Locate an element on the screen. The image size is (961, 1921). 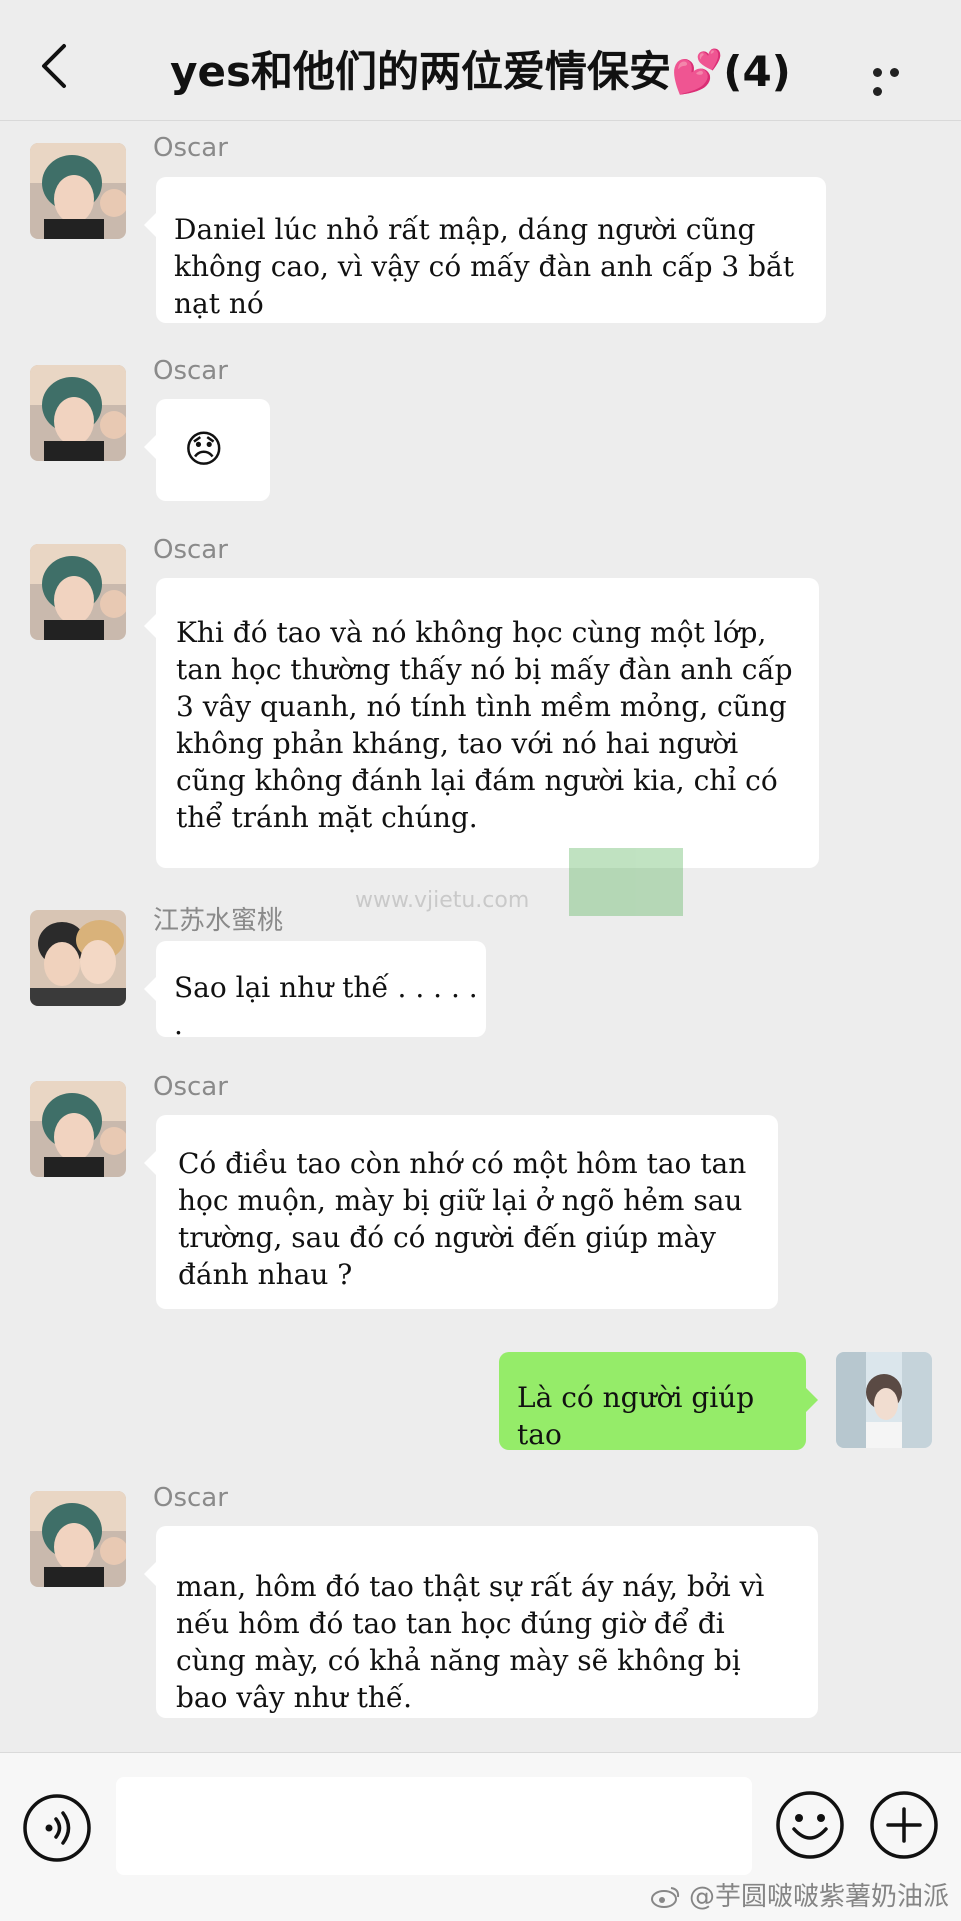
watermark: www.vjietu.com is located at coordinates (520, 883).